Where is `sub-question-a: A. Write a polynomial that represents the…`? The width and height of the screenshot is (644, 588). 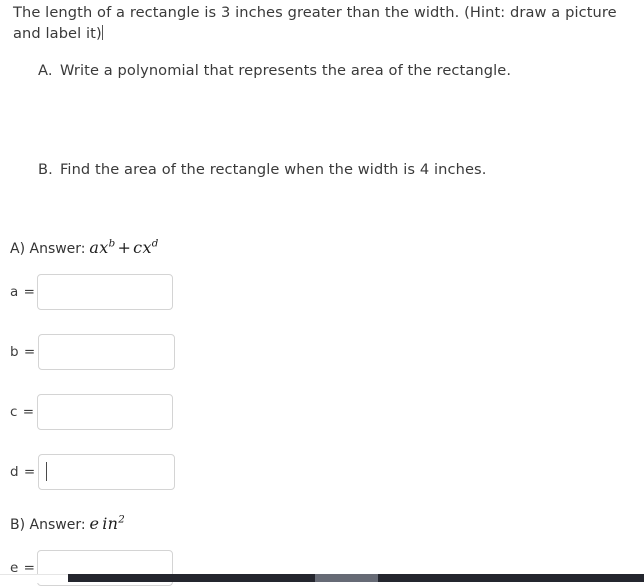
sub-question-a: A. Write a polynomial that represents the… is located at coordinates (274, 71).